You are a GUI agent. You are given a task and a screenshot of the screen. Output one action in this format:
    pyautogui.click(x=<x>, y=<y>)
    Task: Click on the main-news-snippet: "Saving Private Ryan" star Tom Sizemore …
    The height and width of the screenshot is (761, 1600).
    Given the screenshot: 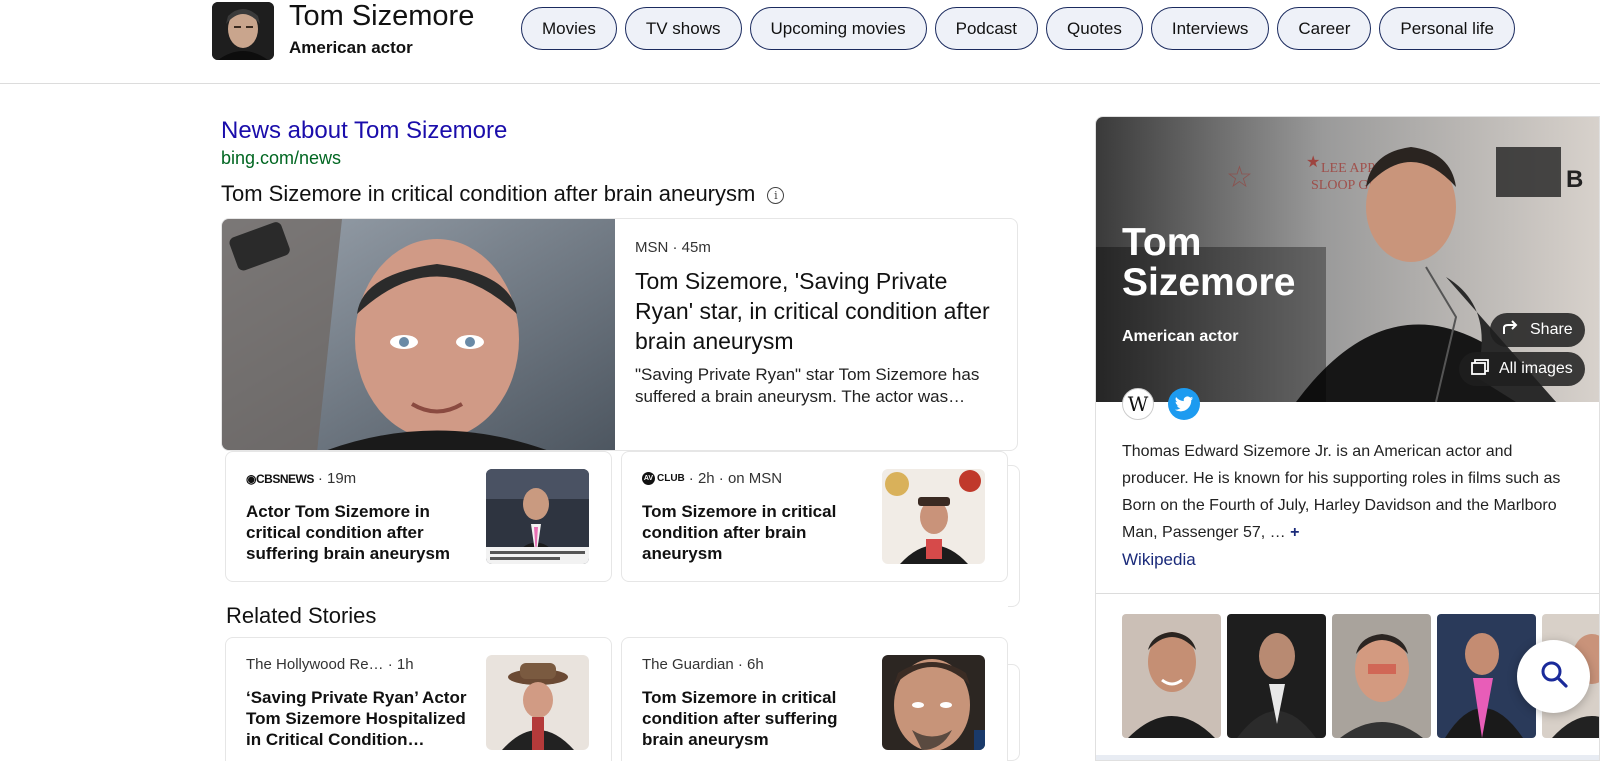 What is the action you would take?
    pyautogui.click(x=807, y=385)
    